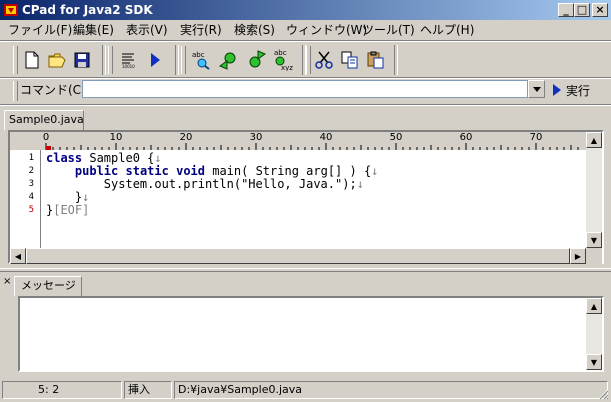 The height and width of the screenshot is (402, 611). I want to click on ruler-number: 60, so click(466, 137).